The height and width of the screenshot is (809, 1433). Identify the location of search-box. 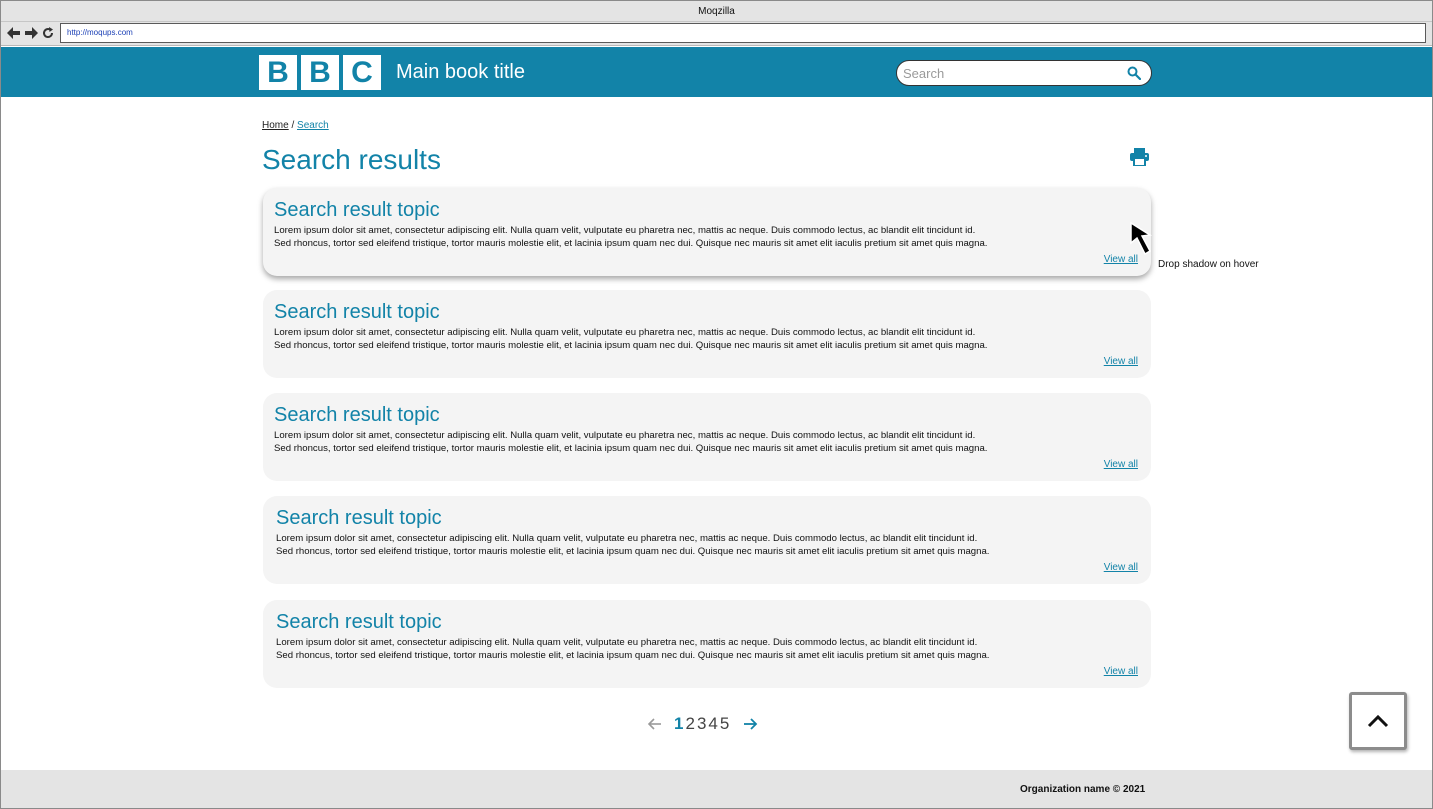
(1024, 73).